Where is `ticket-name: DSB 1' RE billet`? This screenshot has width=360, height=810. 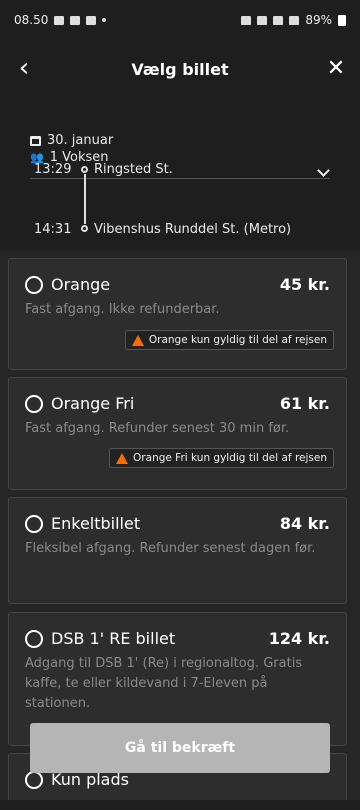 ticket-name: DSB 1' RE billet is located at coordinates (113, 638).